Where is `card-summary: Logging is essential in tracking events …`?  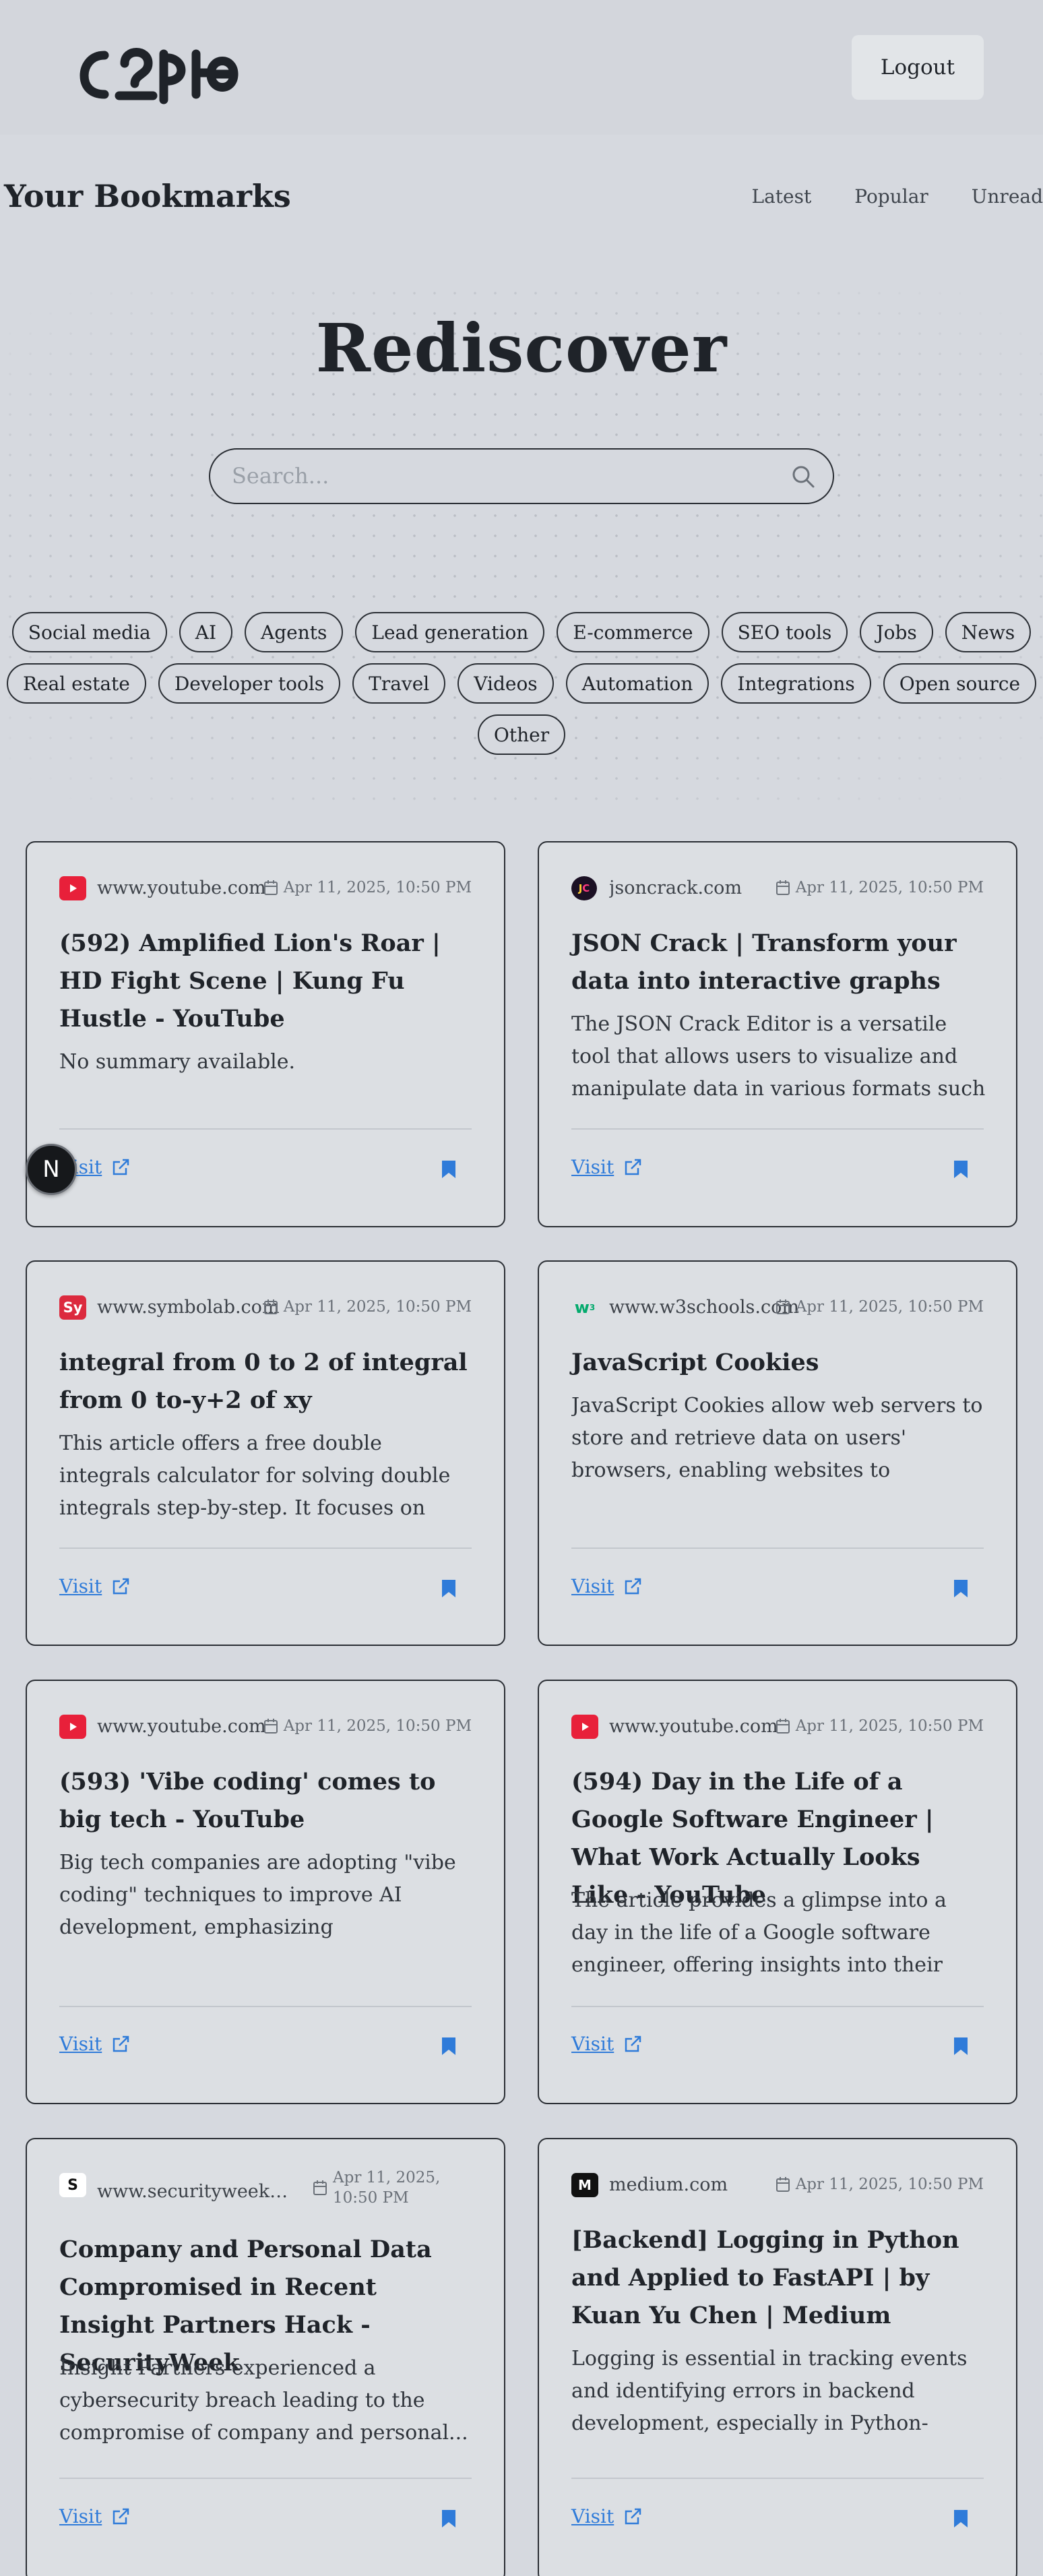 card-summary: Logging is essential in tracking events … is located at coordinates (769, 2391).